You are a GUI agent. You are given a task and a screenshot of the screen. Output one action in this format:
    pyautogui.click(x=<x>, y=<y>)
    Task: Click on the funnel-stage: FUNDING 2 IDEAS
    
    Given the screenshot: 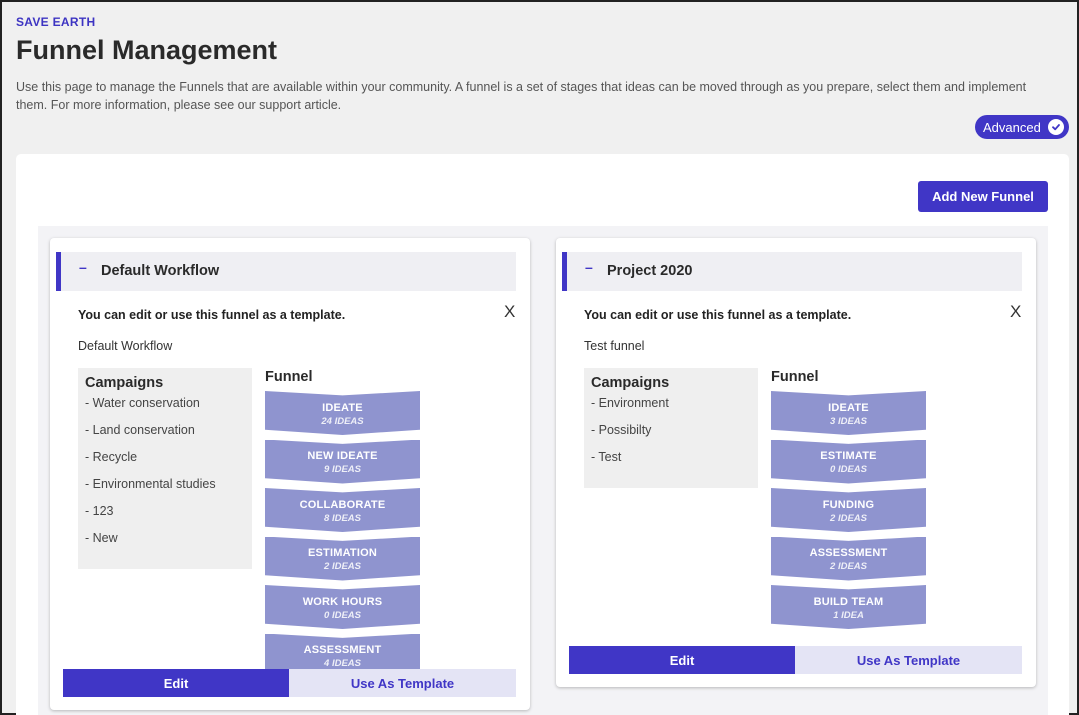 What is the action you would take?
    pyautogui.click(x=848, y=510)
    